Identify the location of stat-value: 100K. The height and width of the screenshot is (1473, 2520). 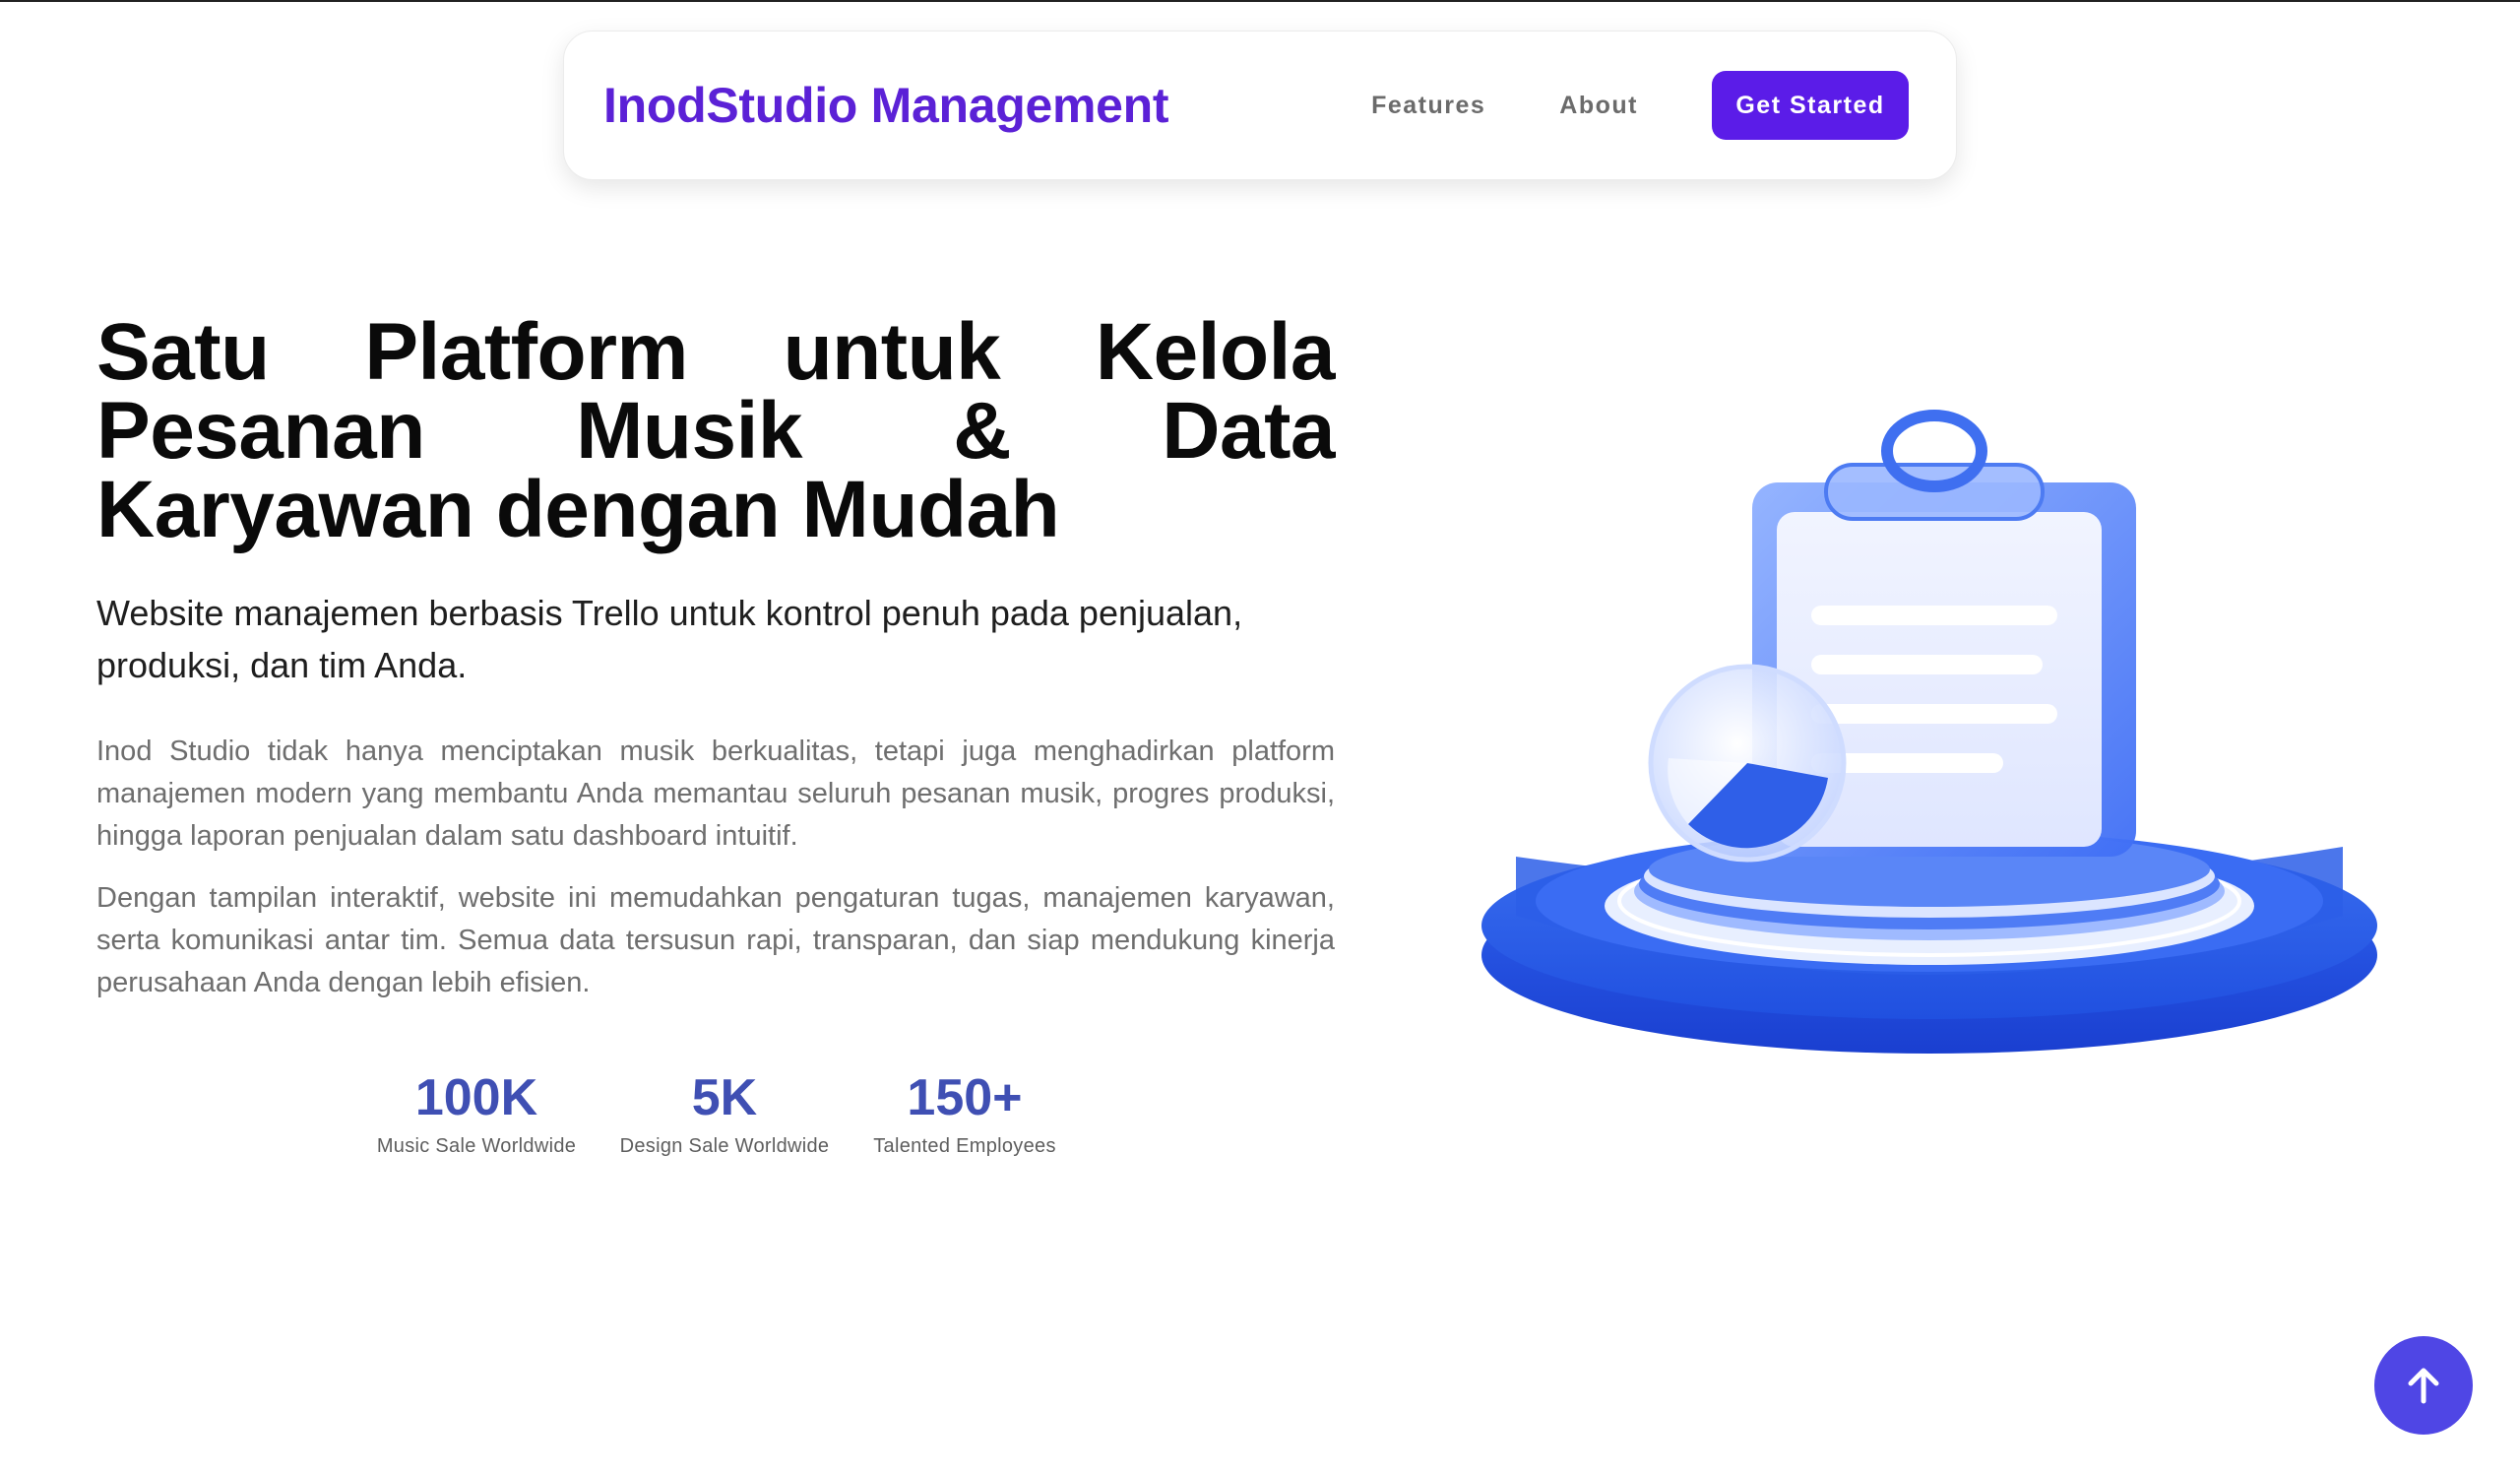
(476, 1097).